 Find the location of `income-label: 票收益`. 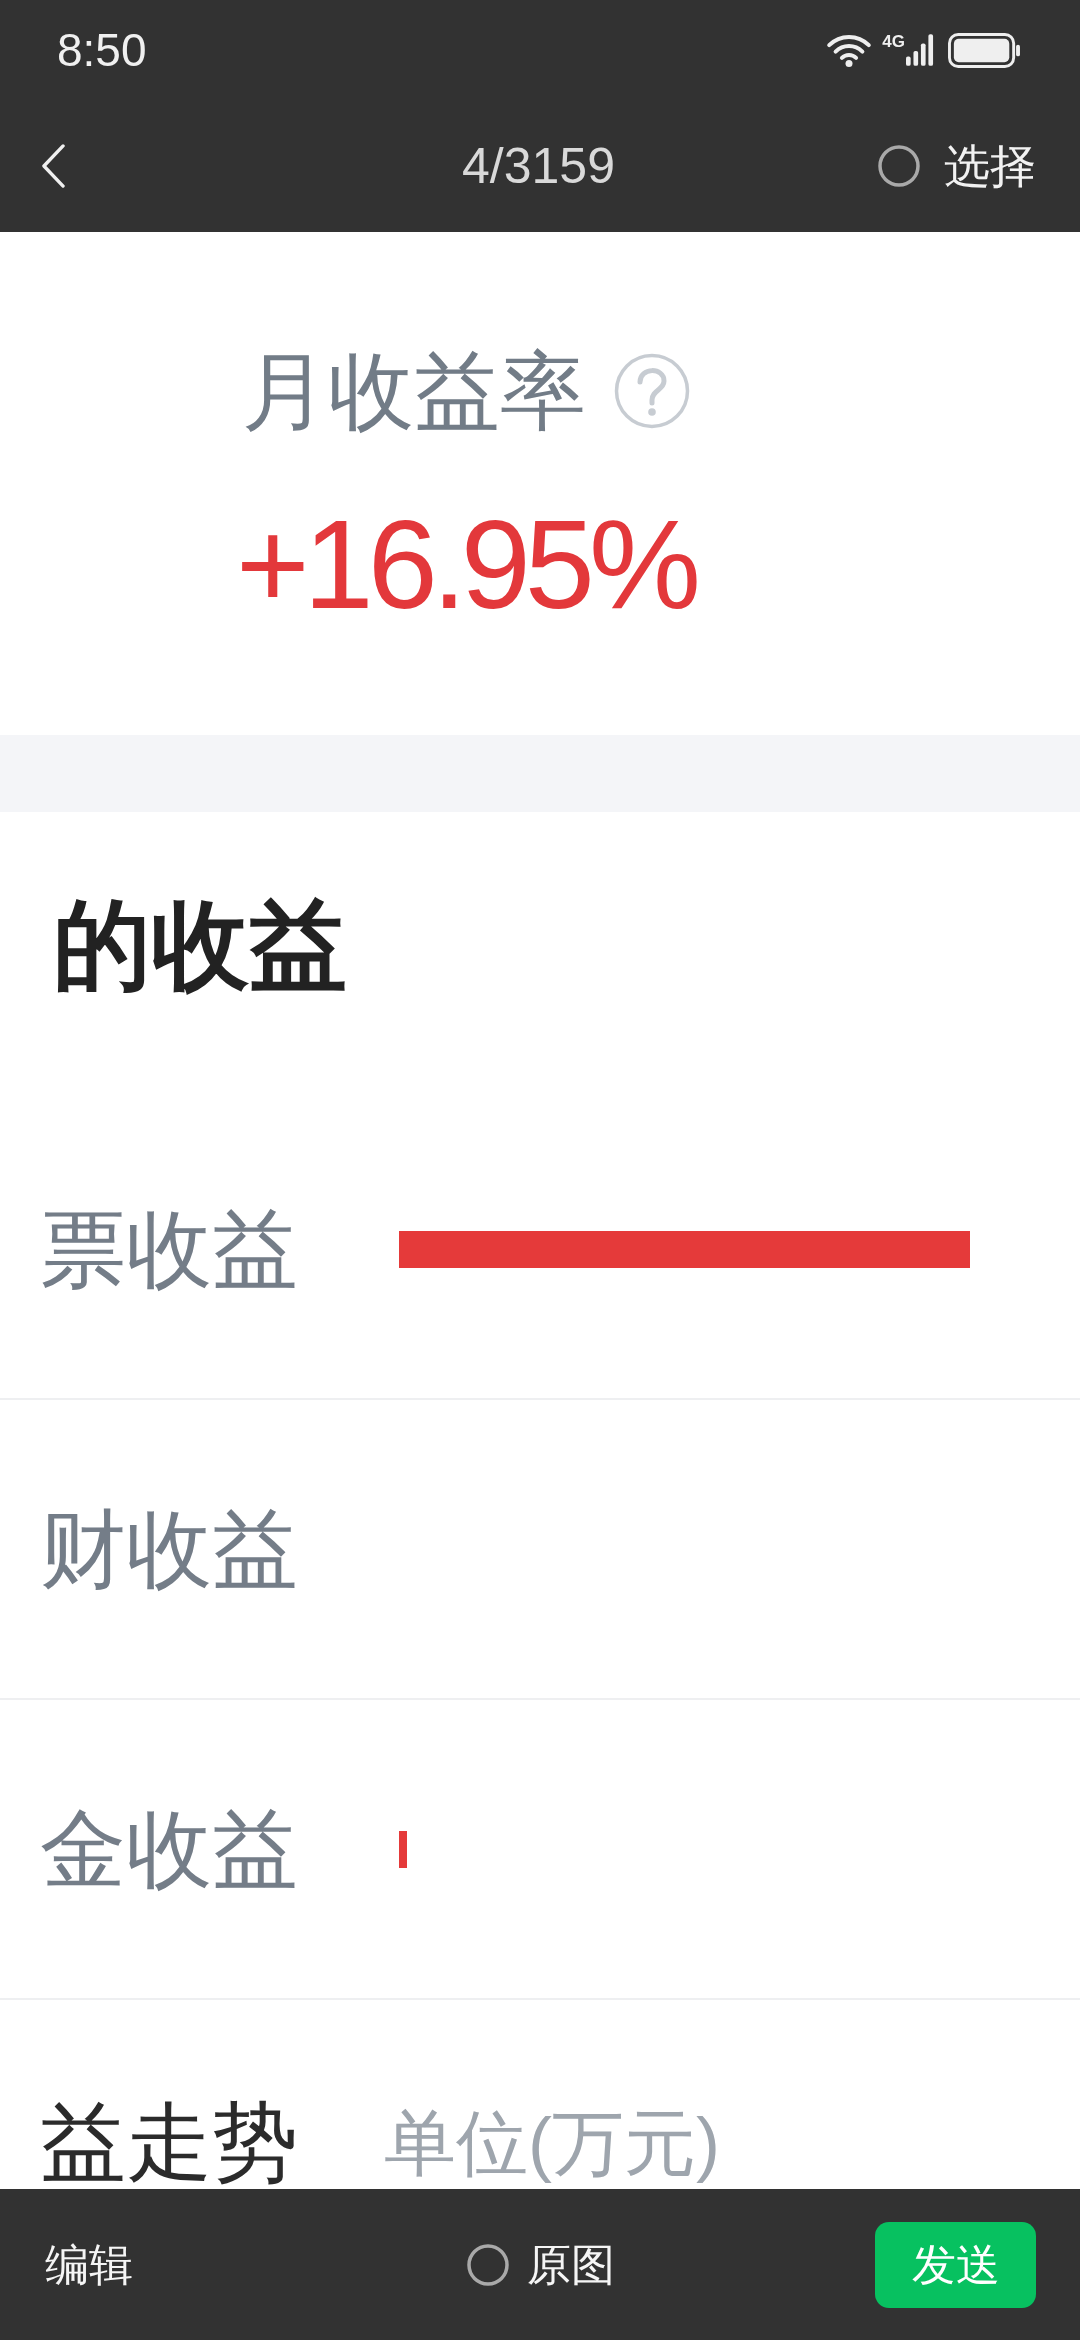

income-label: 票收益 is located at coordinates (169, 1249).